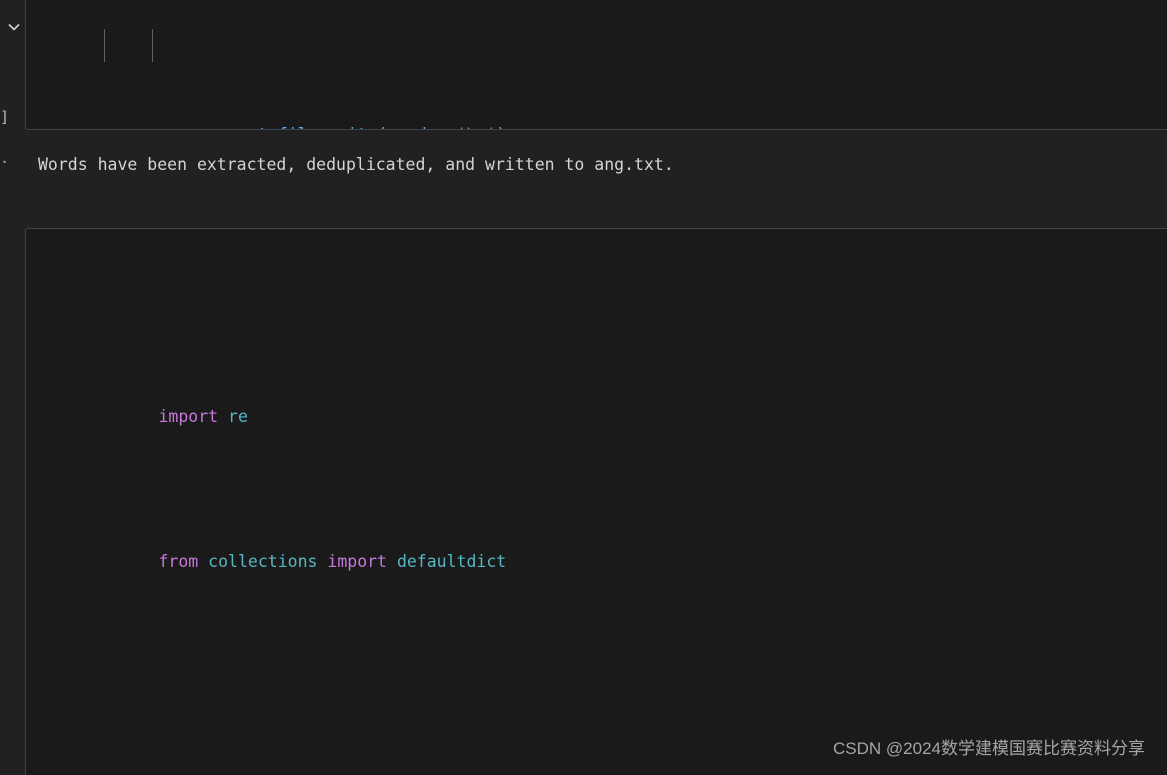  I want to click on code-token: defaultdict, so click(451, 561).